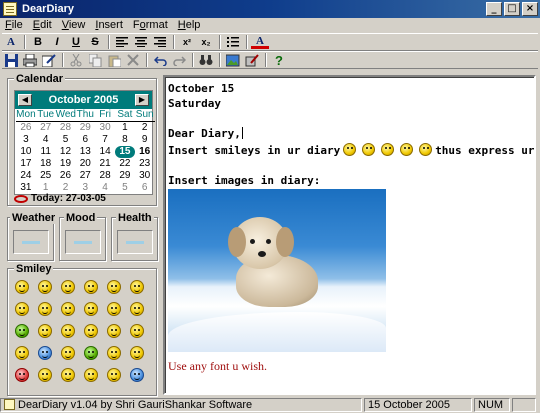  I want to click on mood-field, so click(83, 242).